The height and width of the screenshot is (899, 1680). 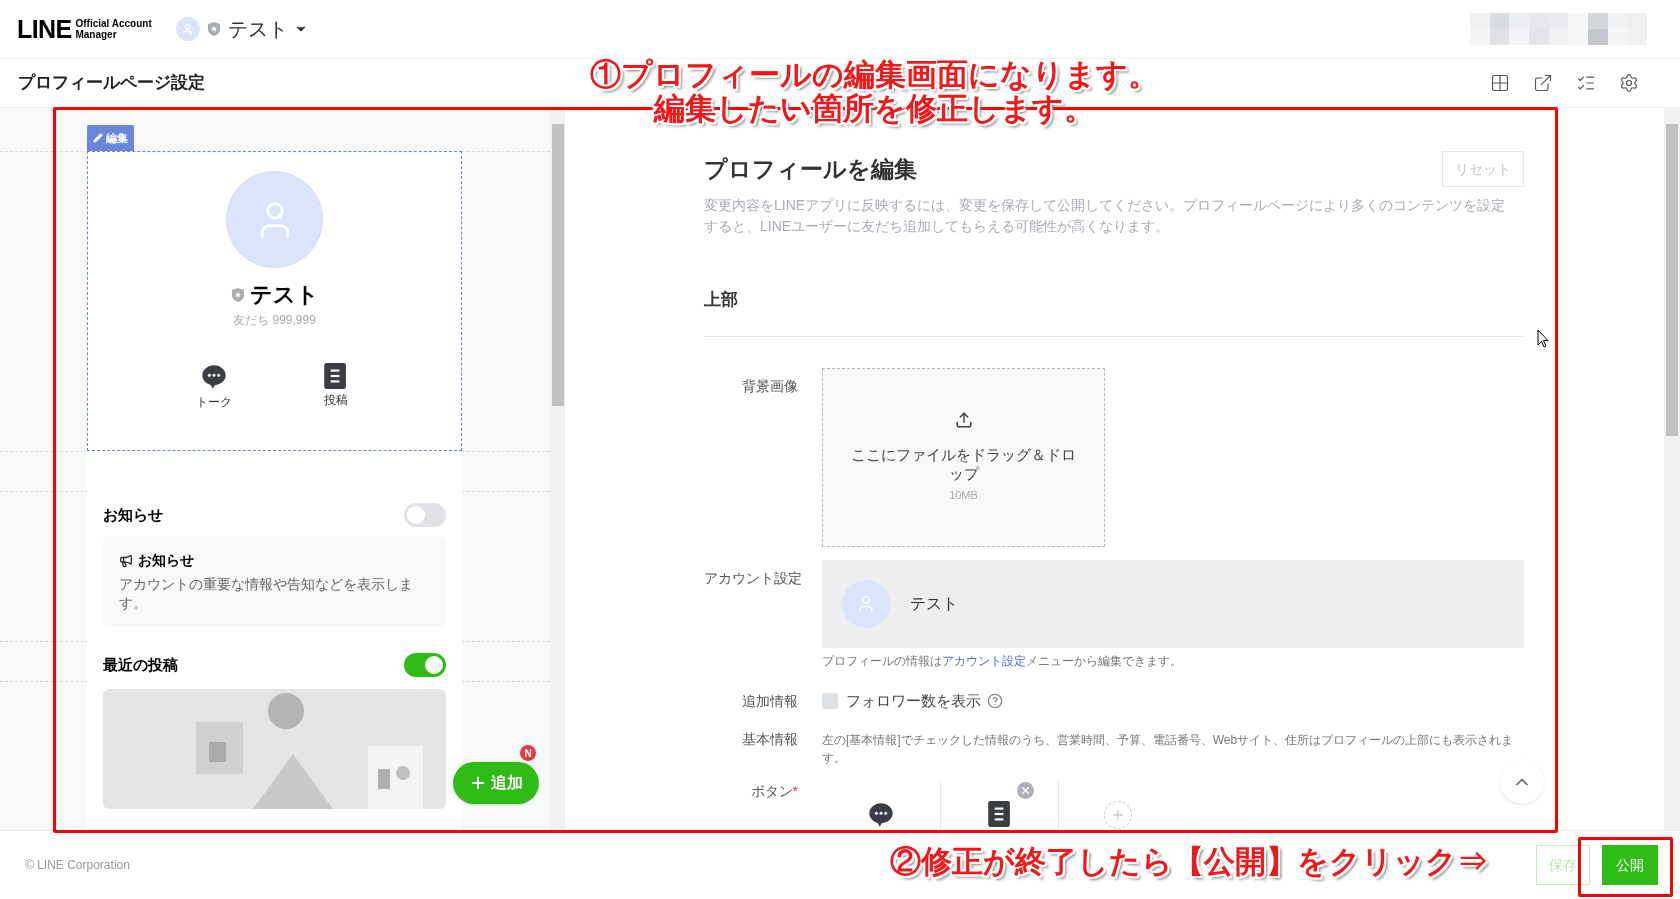 I want to click on account-settings-link: アカウント設定, so click(x=984, y=661).